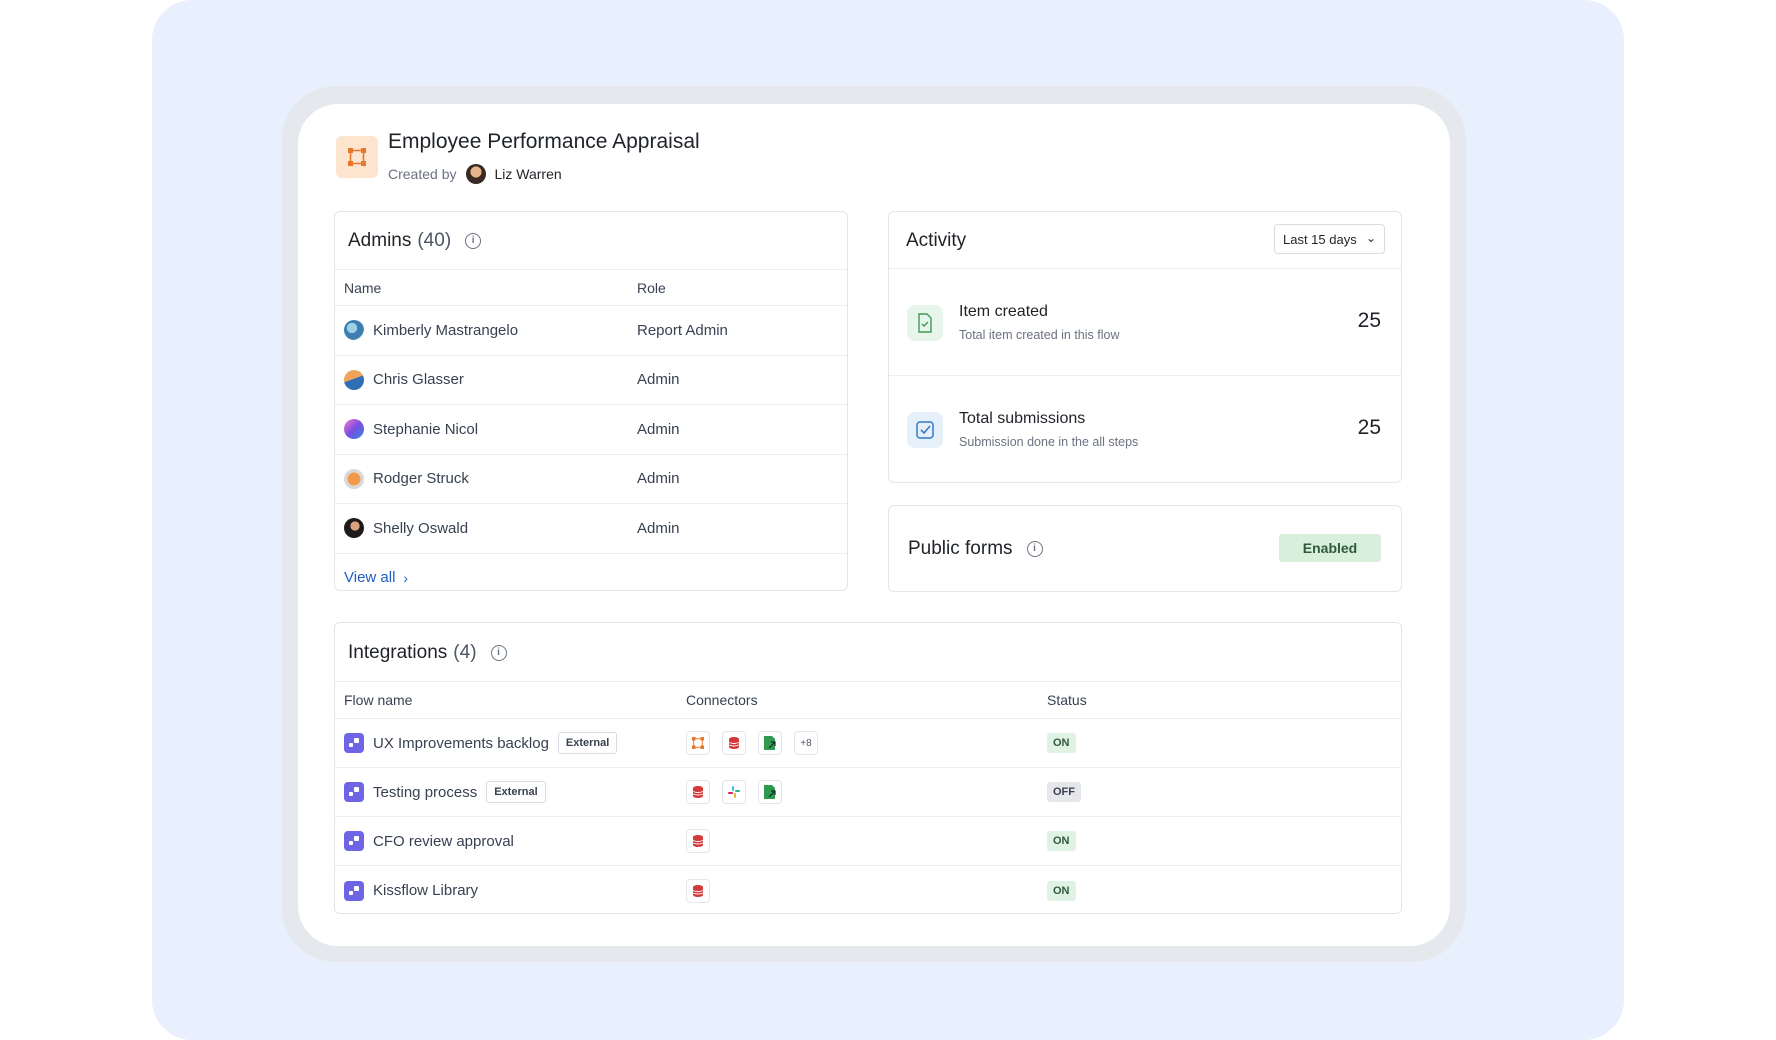  I want to click on integrations-title: Integrations, so click(398, 652).